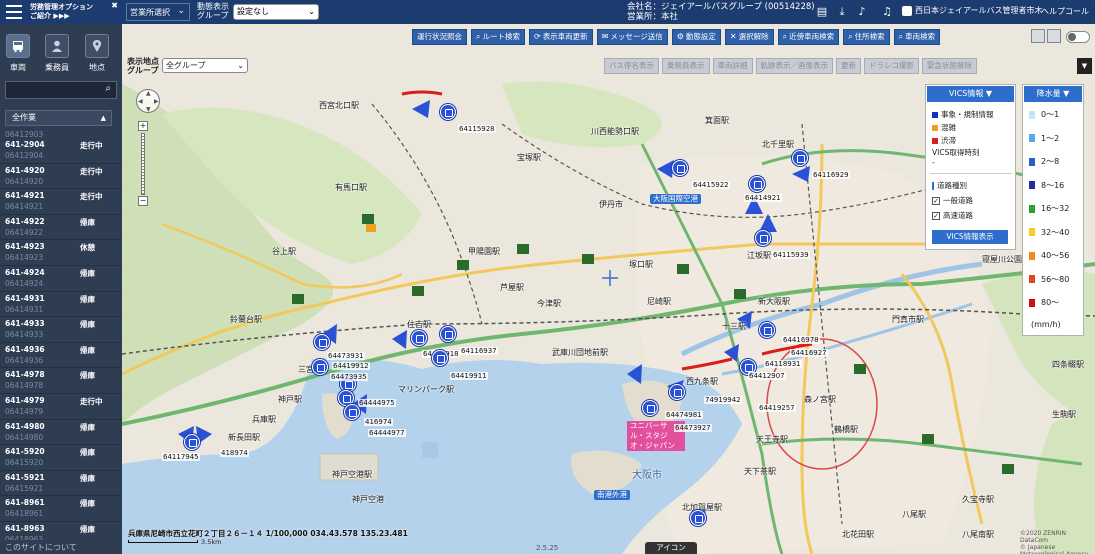 The width and height of the screenshot is (1095, 554). What do you see at coordinates (57, 53) in the screenshot?
I see `tab-crew: 乗務員` at bounding box center [57, 53].